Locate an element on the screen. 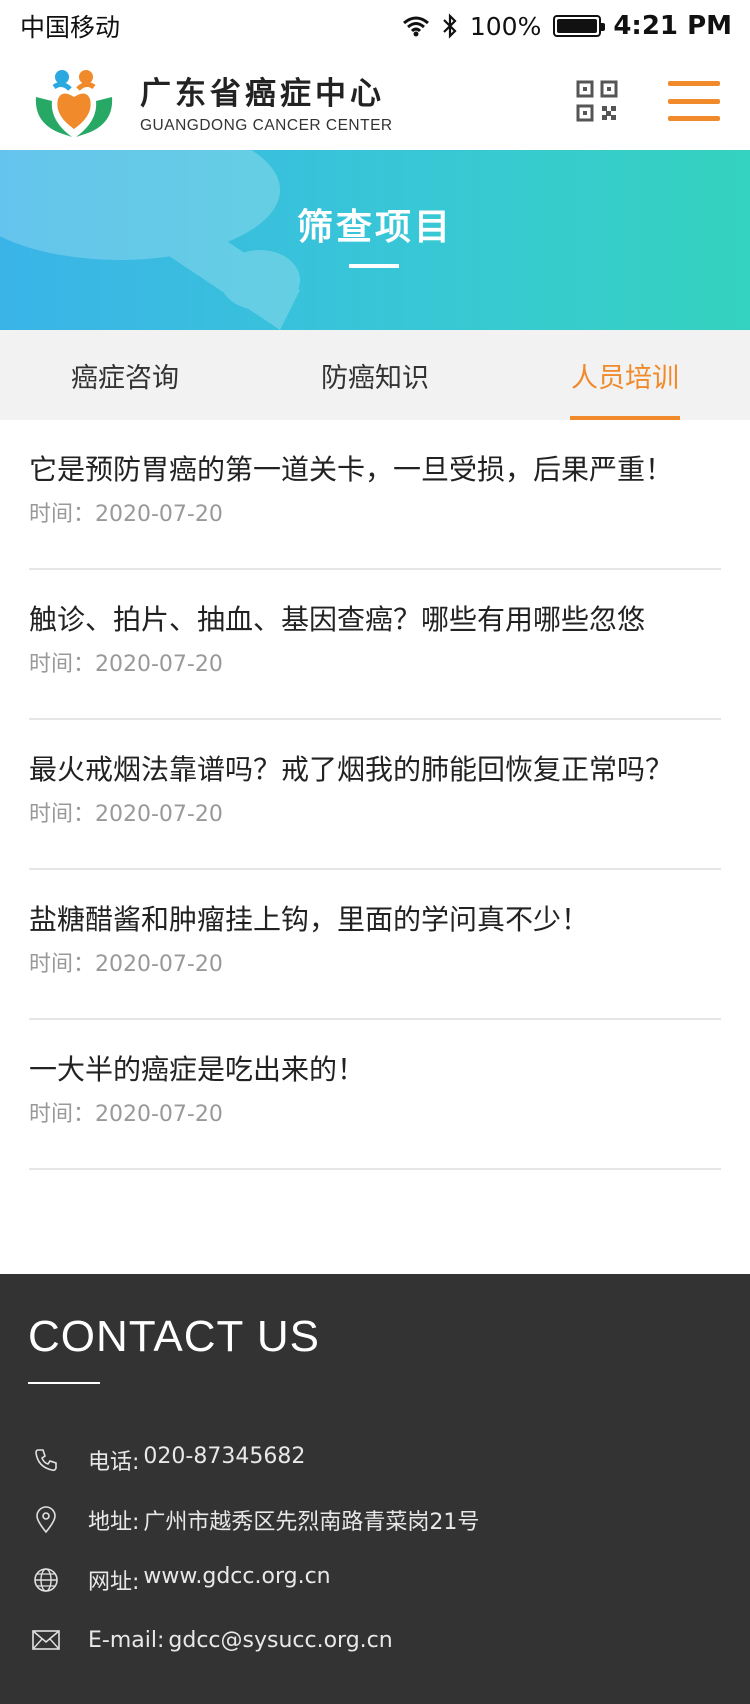 The image size is (750, 1704). article-title: 盐糖醋酱和肿瘤挂上钩，里面的学问真不少！ is located at coordinates (309, 919).